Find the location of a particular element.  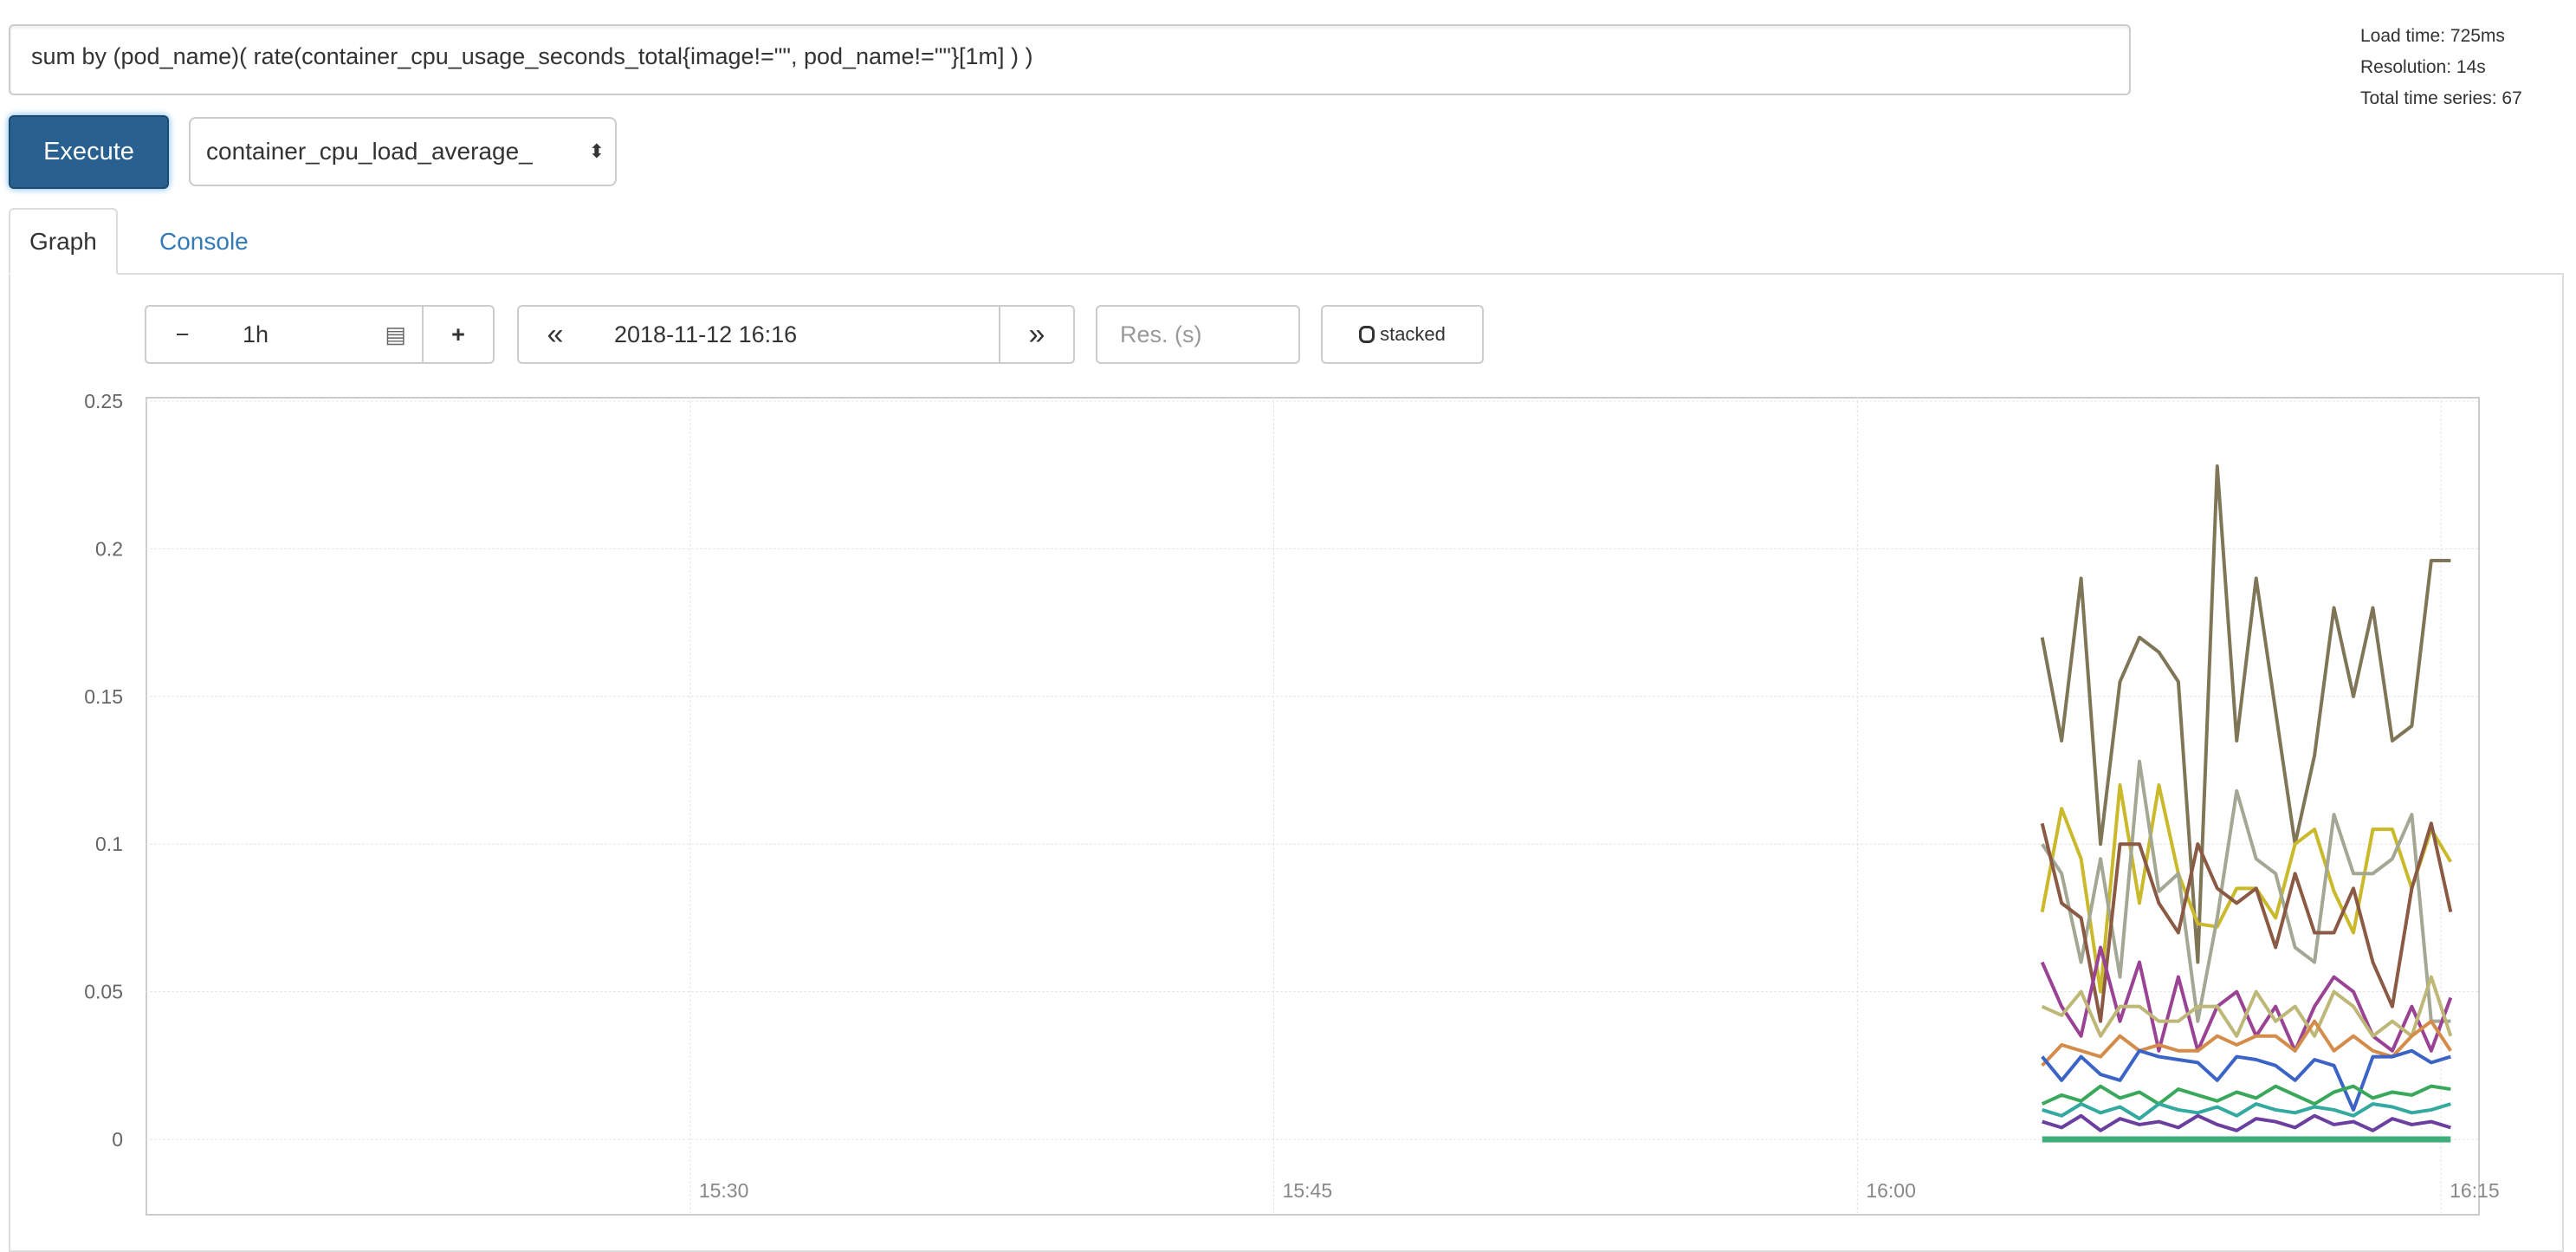

y-tick-label: 0.2 is located at coordinates (109, 548).